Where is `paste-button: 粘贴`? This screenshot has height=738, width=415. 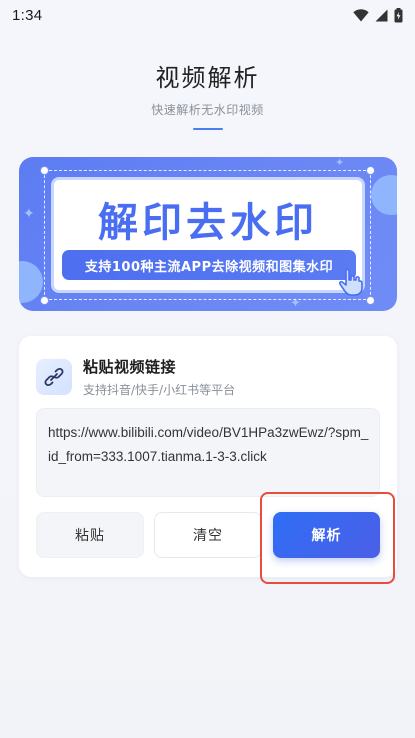 paste-button: 粘贴 is located at coordinates (90, 535).